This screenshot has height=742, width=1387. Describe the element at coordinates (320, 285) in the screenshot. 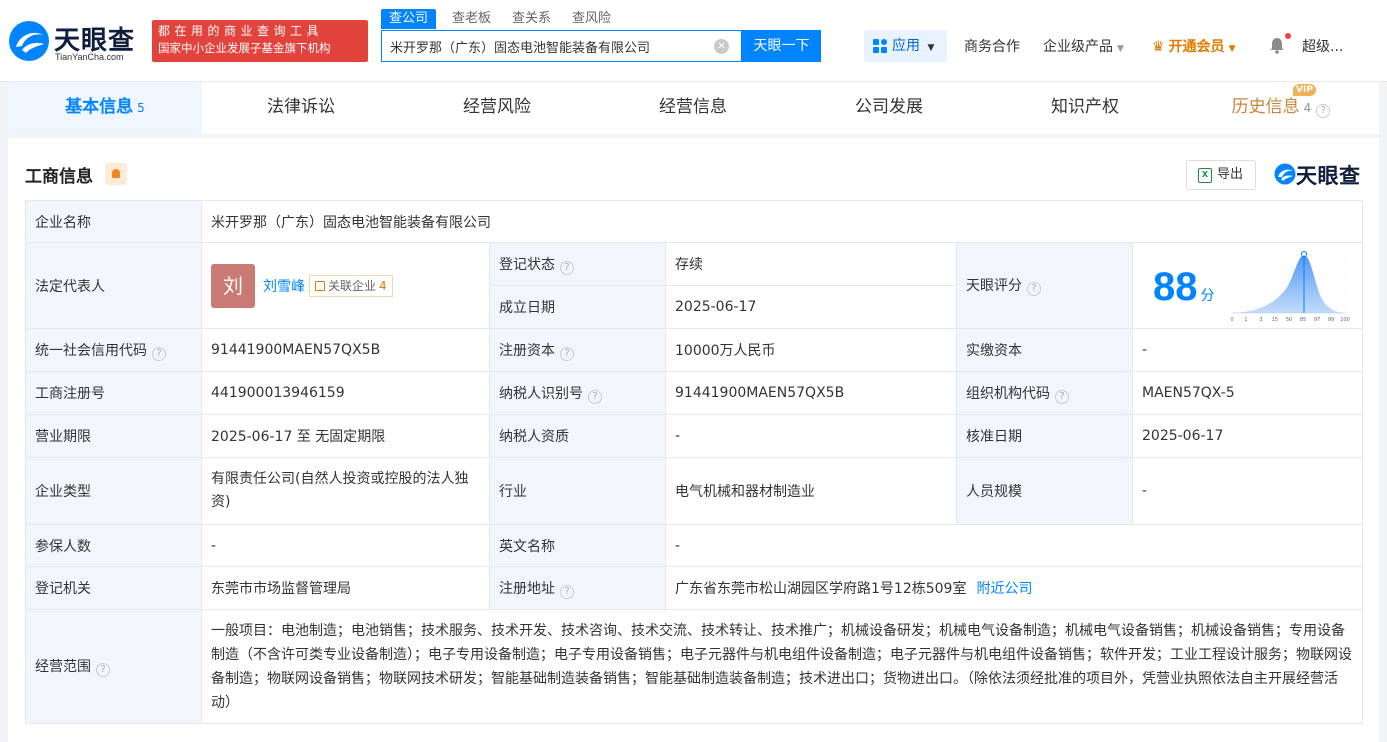

I see `network-icon` at that location.